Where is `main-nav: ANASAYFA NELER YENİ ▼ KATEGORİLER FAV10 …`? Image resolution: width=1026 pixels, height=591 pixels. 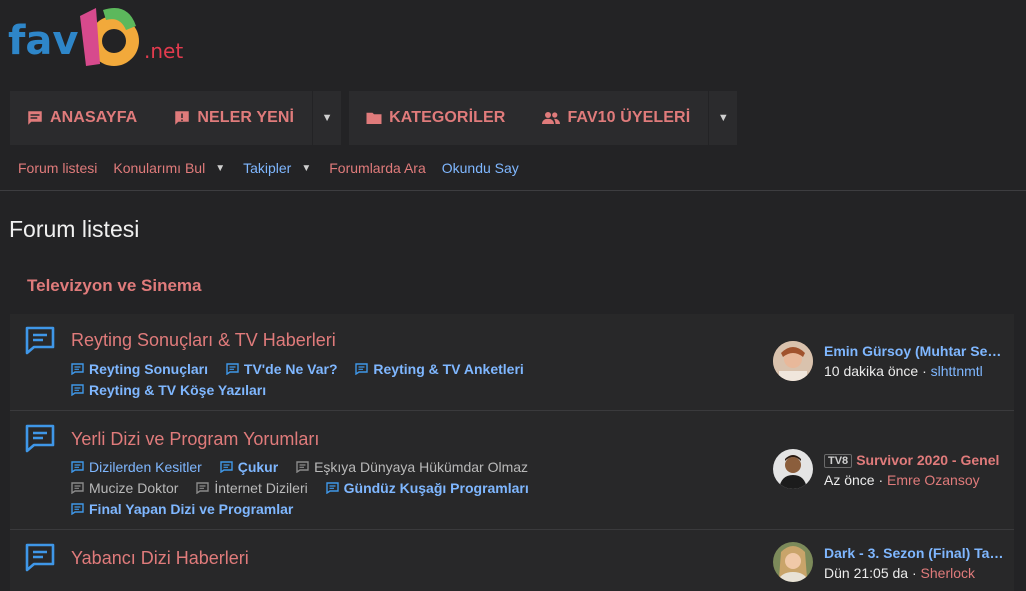 main-nav: ANASAYFA NELER YENİ ▼ KATEGORİLER FAV10 … is located at coordinates (377, 118).